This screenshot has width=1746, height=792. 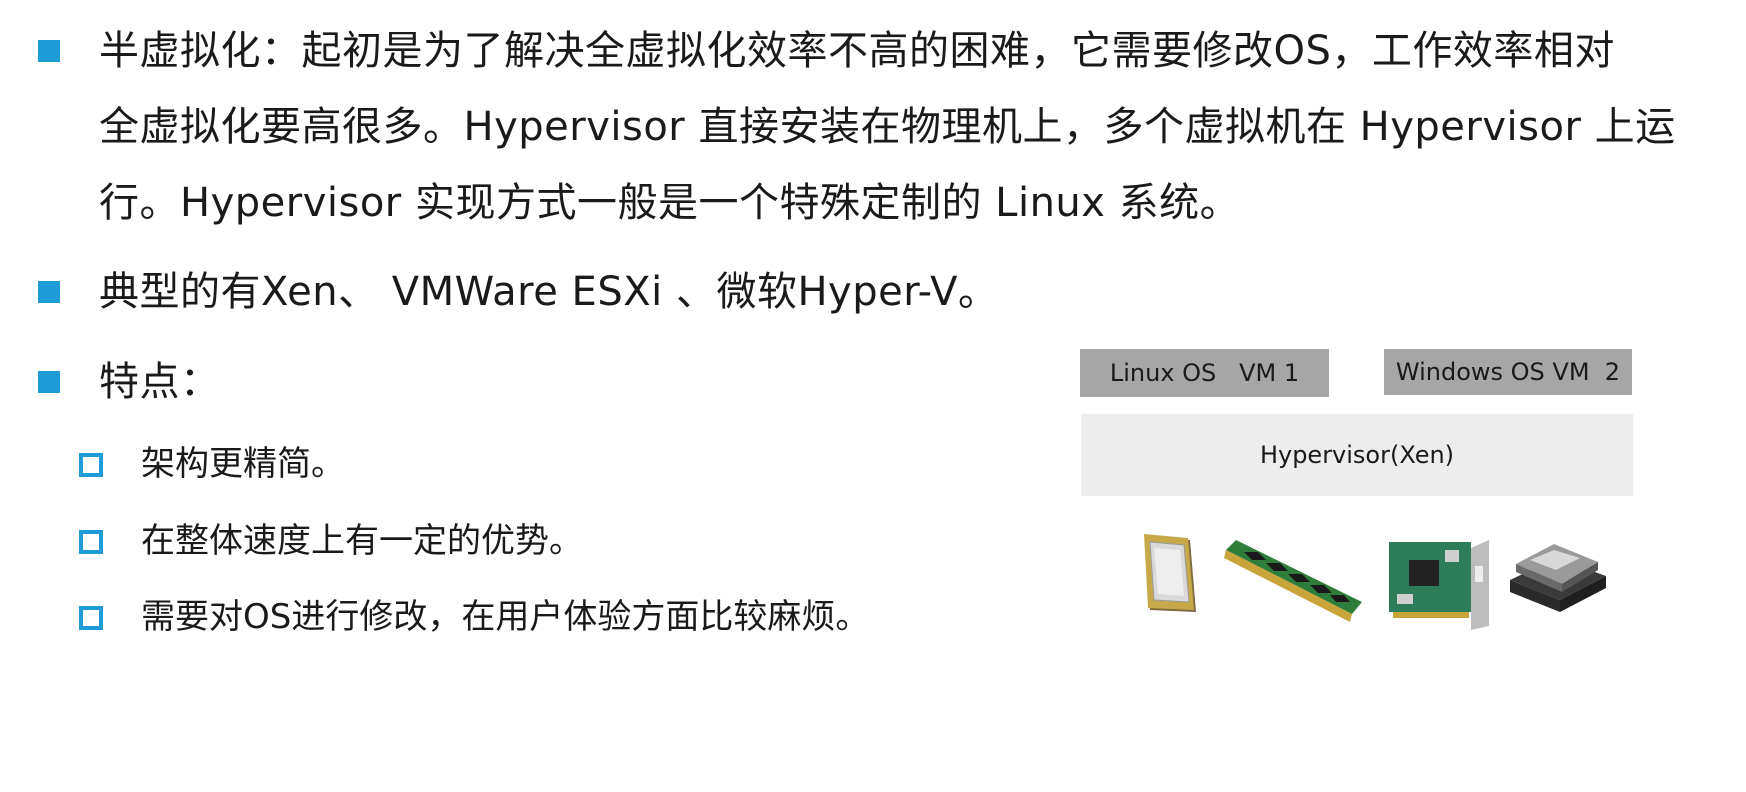 I want to click on network-card-icon, so click(x=1439, y=585).